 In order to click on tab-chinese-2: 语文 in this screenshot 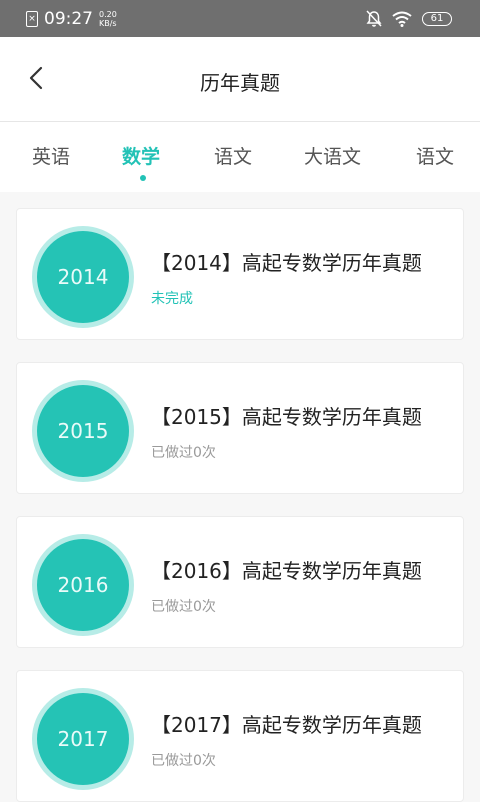, I will do `click(435, 155)`.